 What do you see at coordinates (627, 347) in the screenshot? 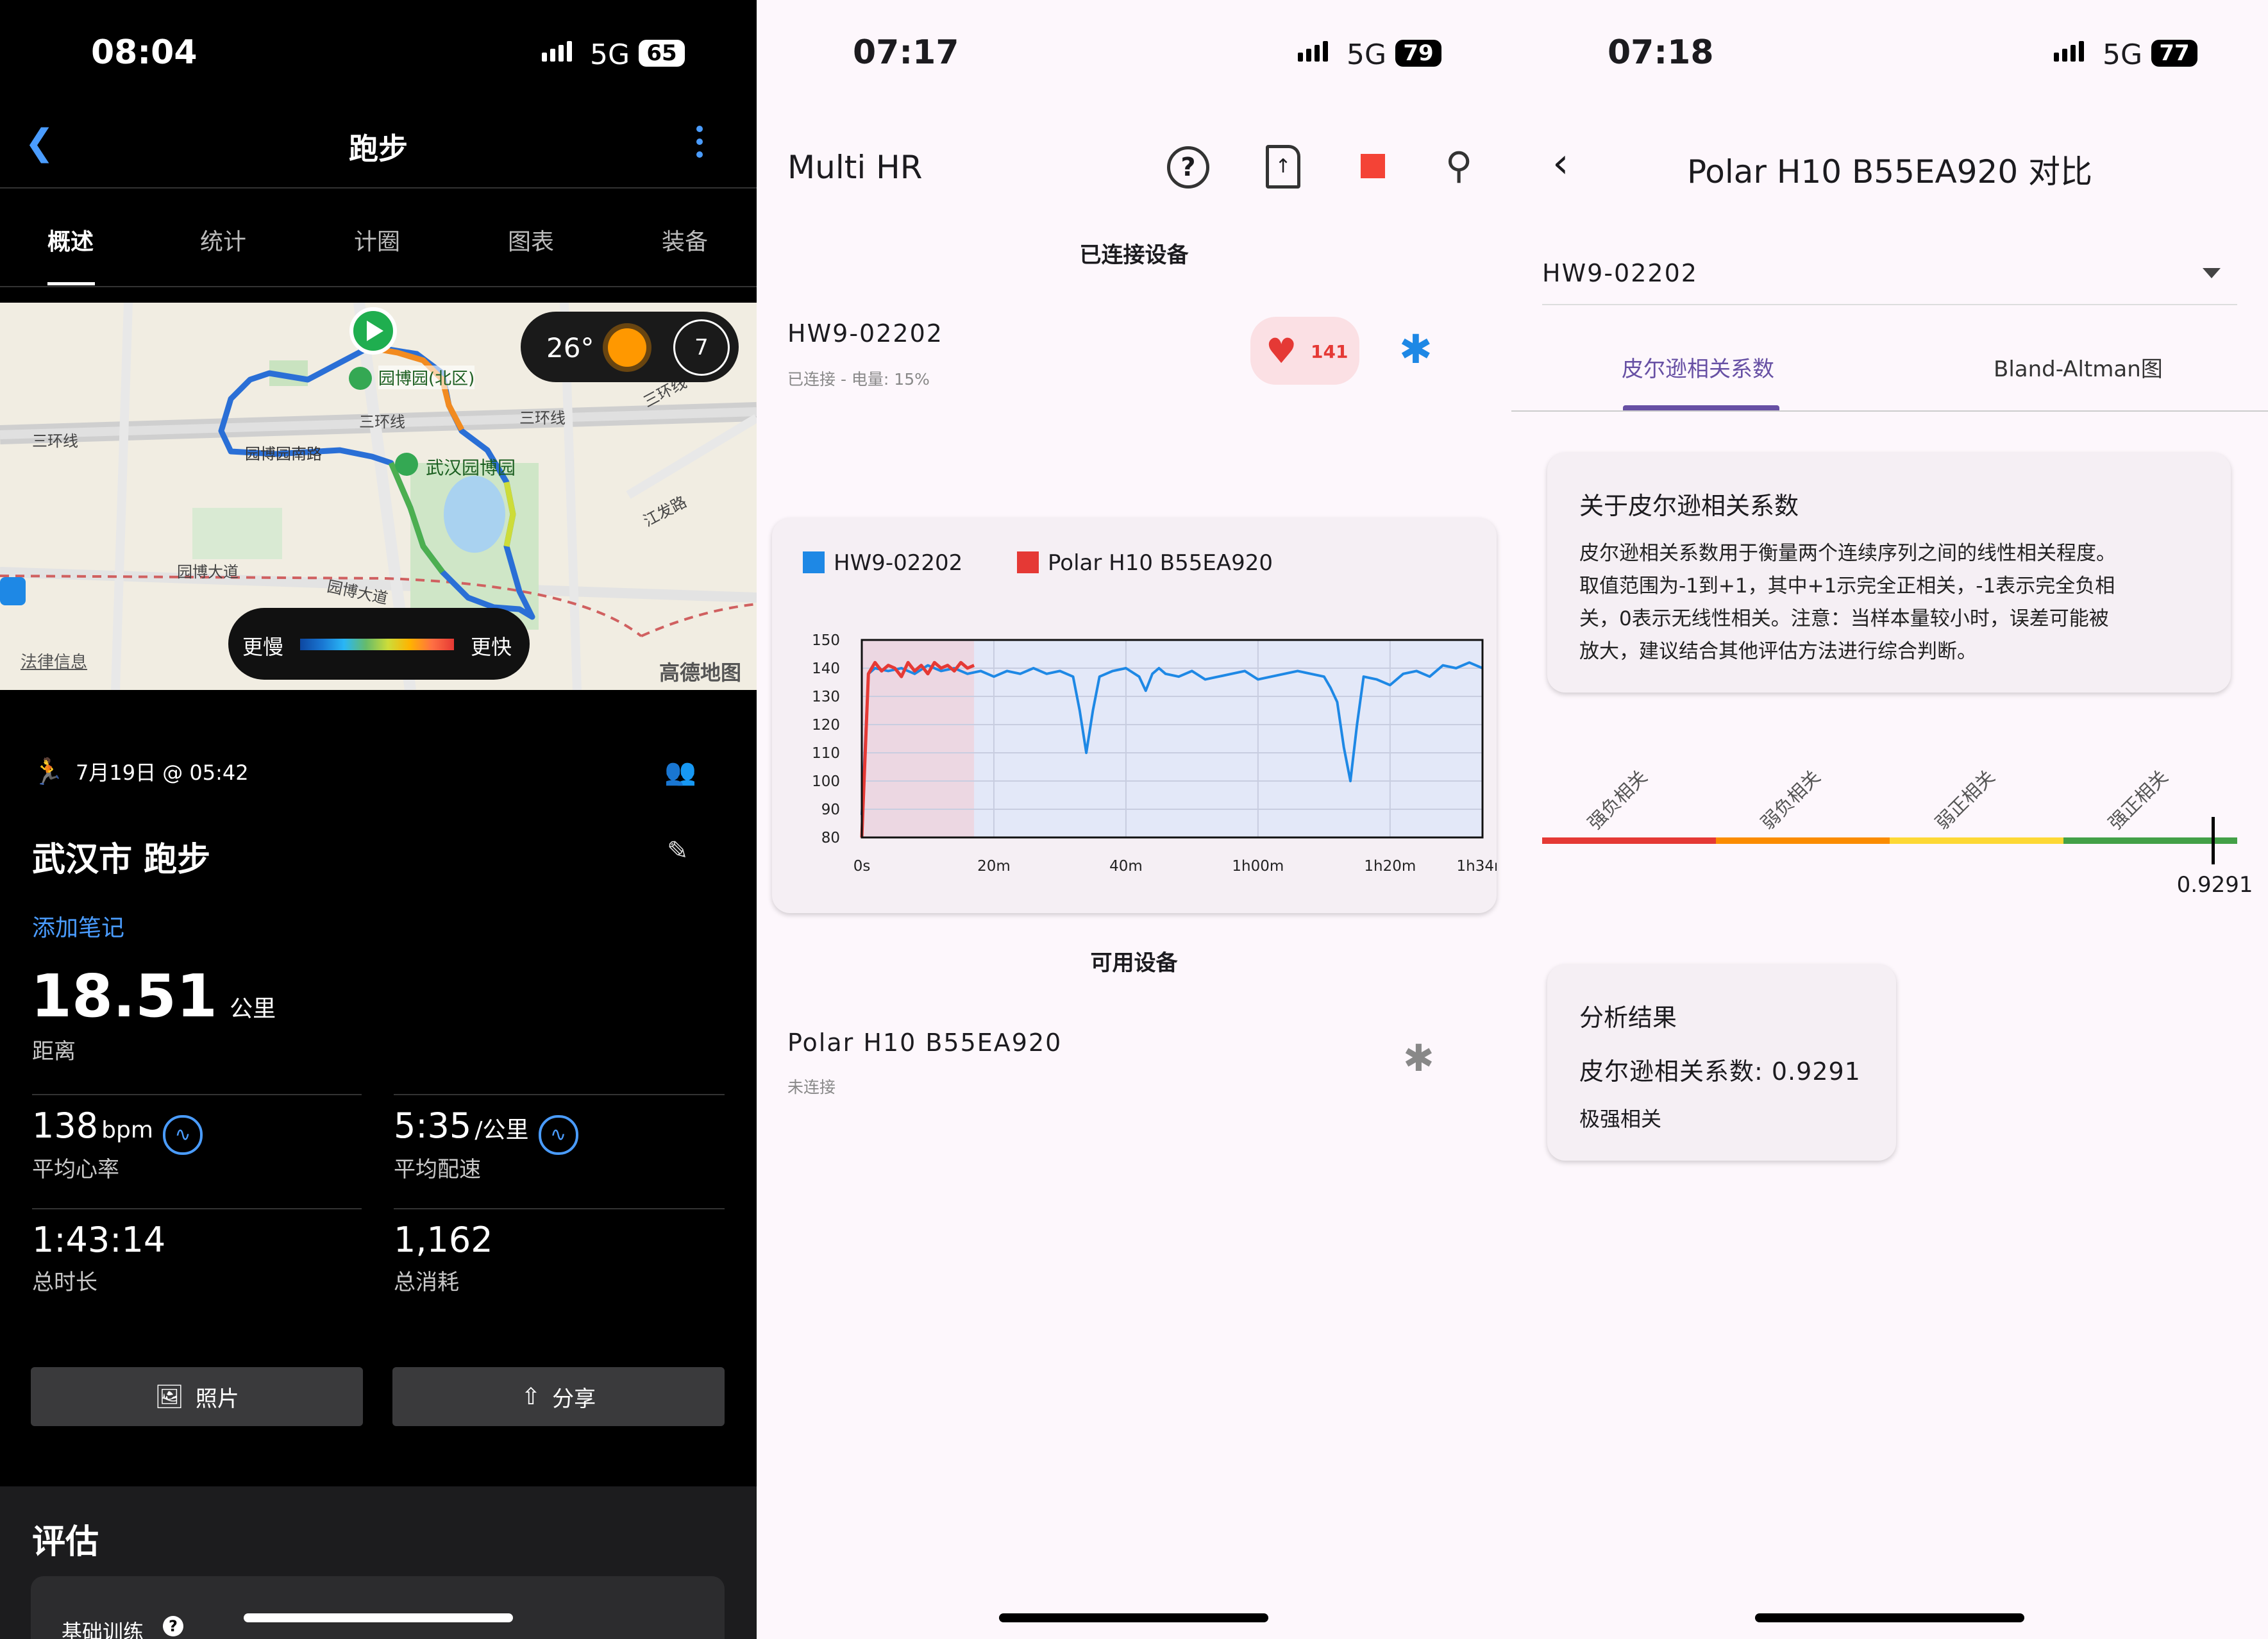
I see `sun-icon` at bounding box center [627, 347].